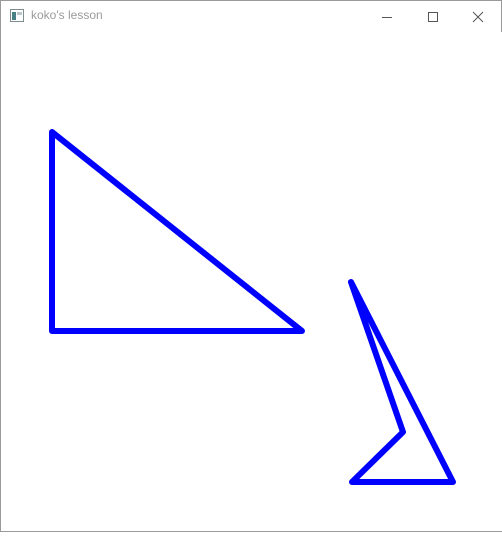  I want to click on app-icon, so click(17, 15).